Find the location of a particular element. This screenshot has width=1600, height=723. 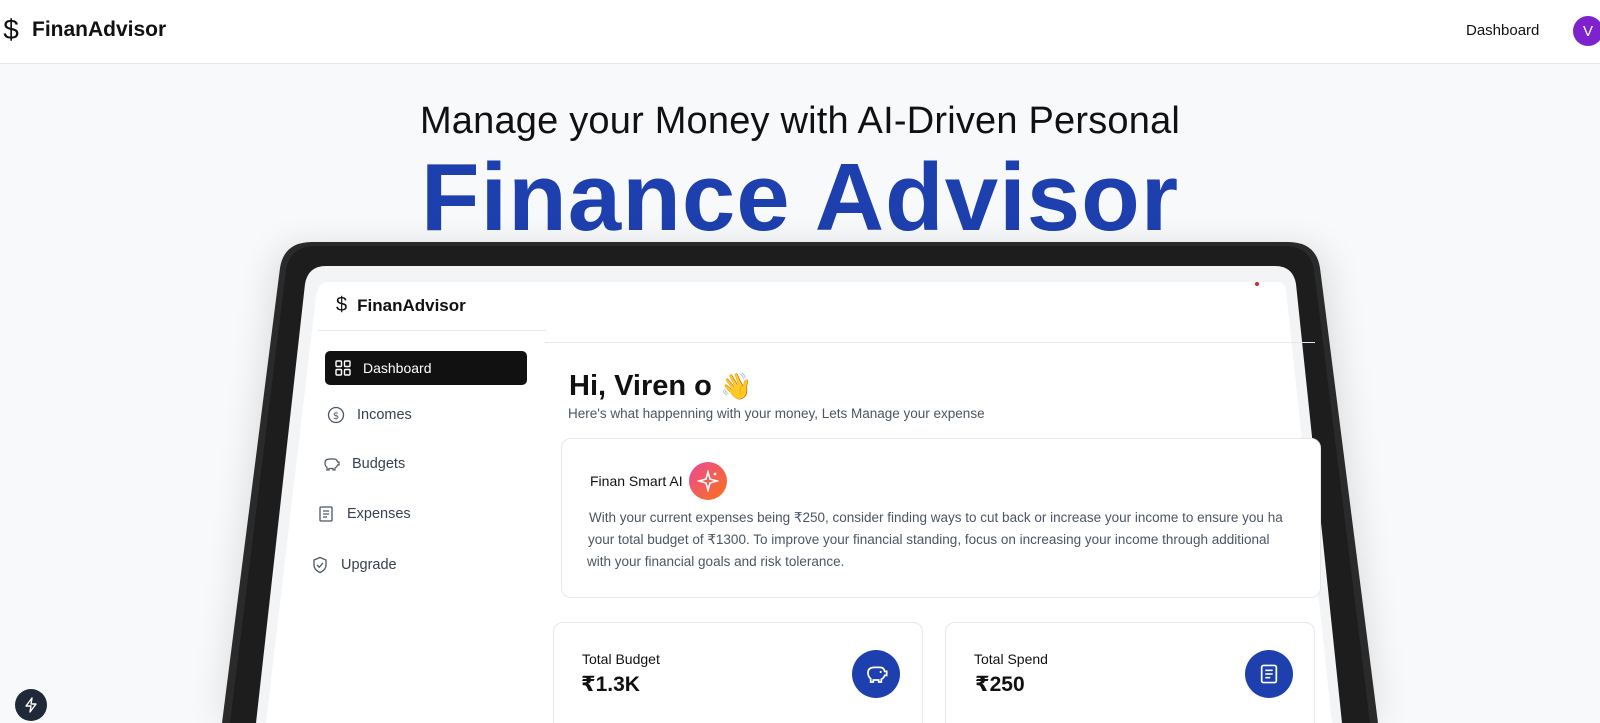

sidebar-item-budgets: Budgets is located at coordinates (363, 464).